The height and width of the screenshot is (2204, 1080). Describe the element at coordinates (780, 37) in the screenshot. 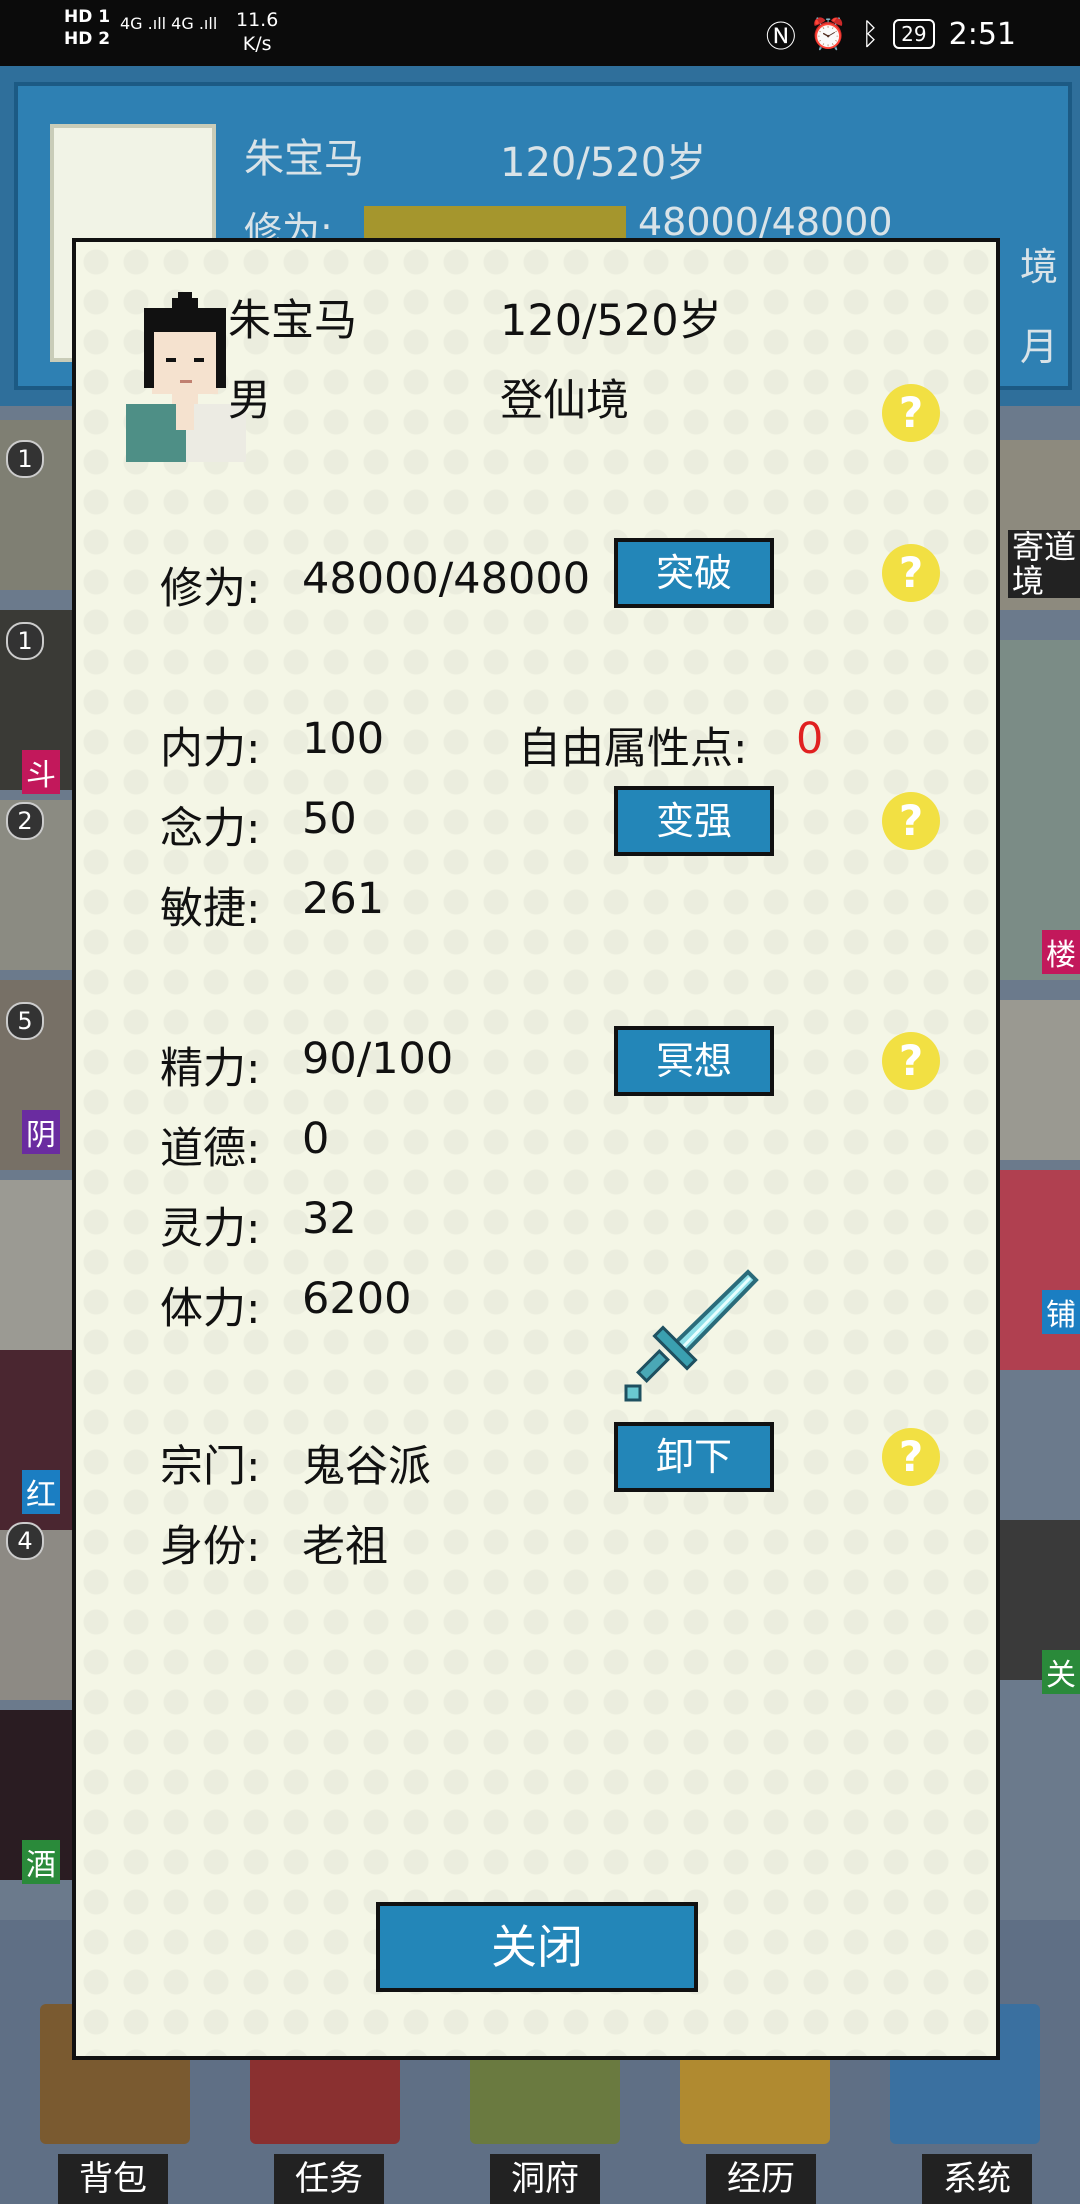

I see `nfc-icon: Ⓝ` at that location.